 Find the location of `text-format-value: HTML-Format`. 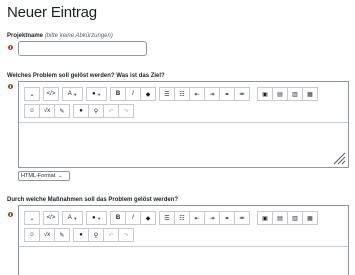

text-format-value: HTML-Format is located at coordinates (38, 176).